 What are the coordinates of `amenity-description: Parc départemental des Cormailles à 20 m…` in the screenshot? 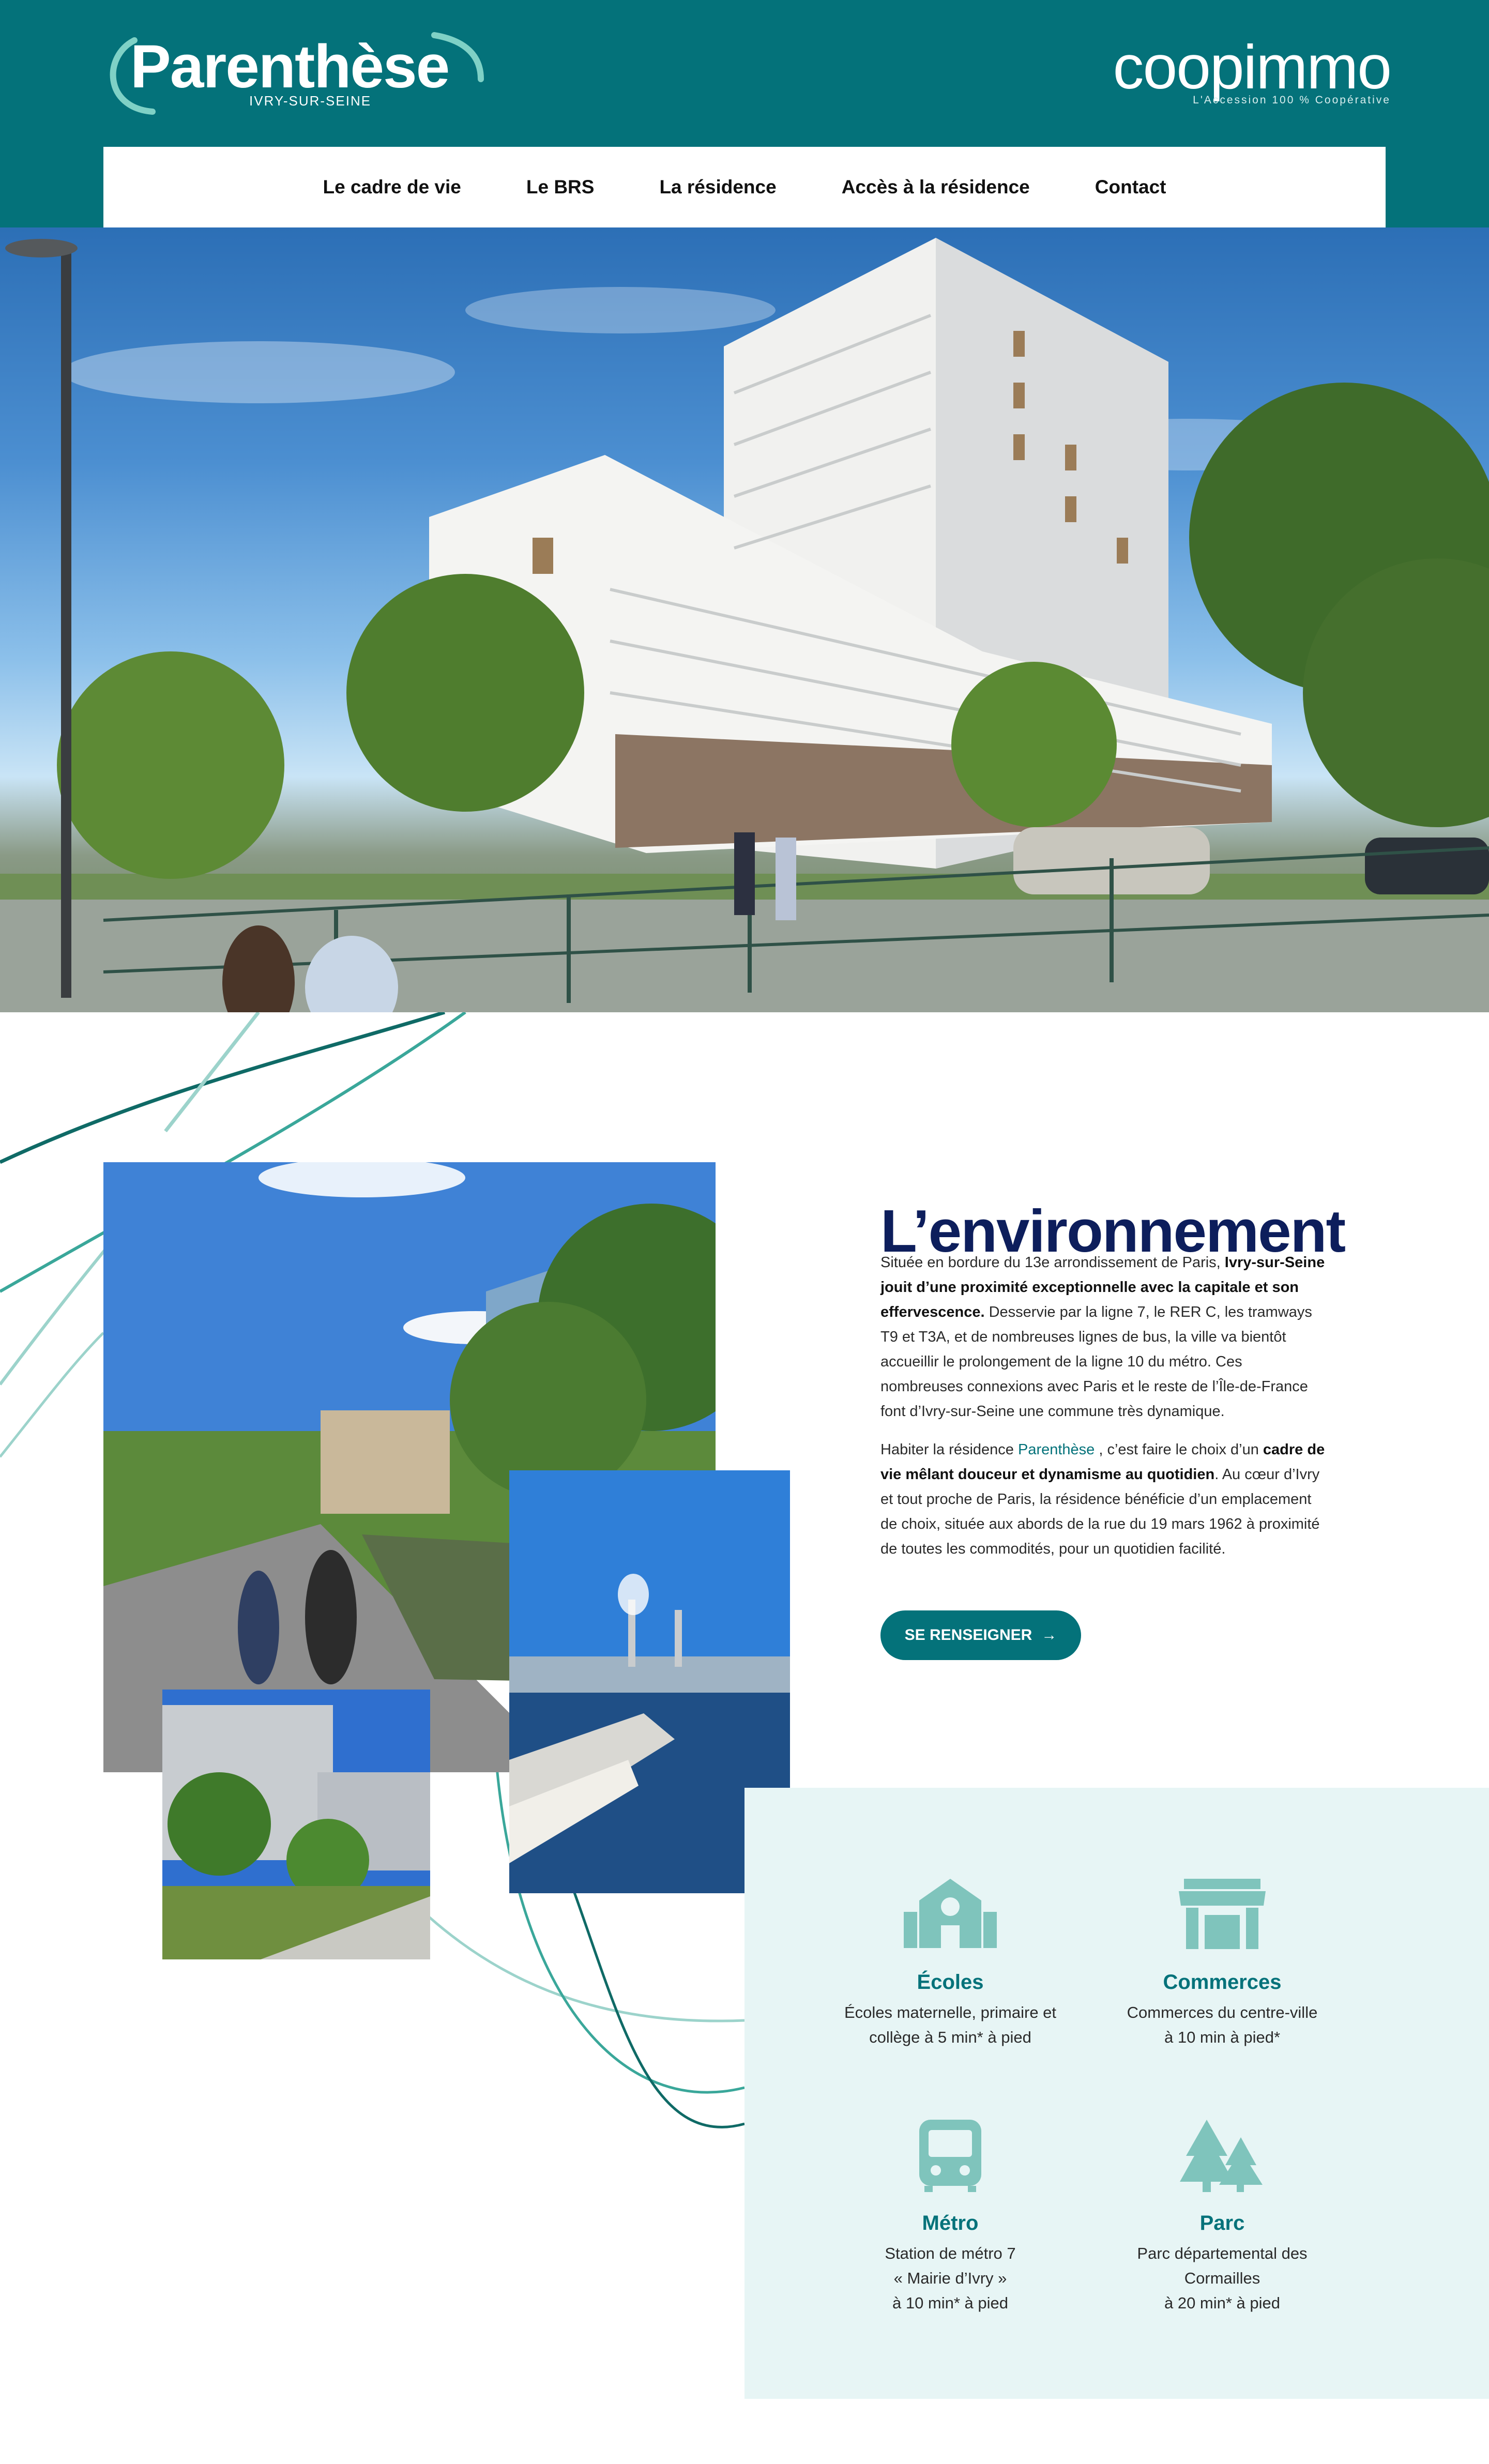 It's located at (1222, 2278).